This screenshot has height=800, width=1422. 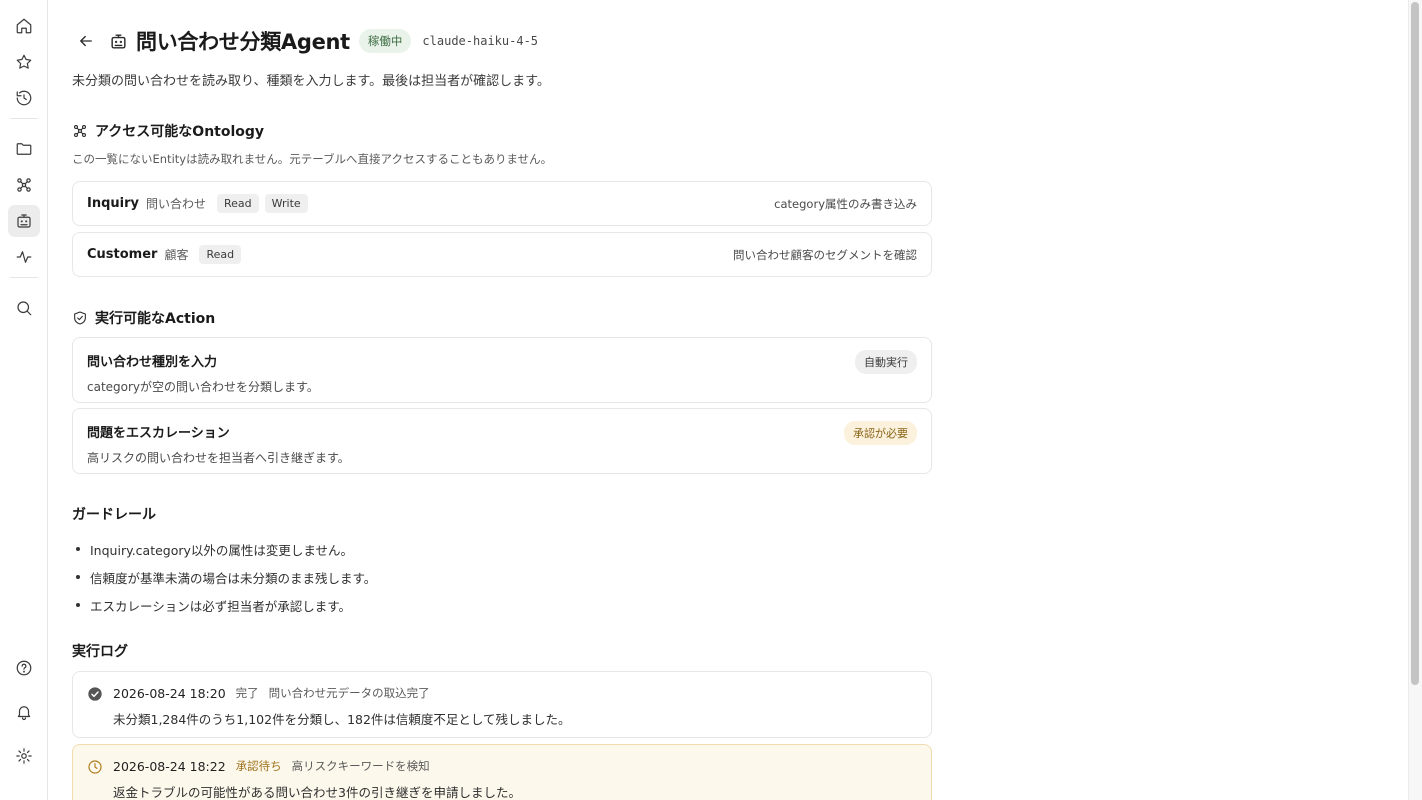 I want to click on log-header: 2026-08-24 18:22 承認待ち 高リスクキーワードを検知, so click(x=515, y=766).